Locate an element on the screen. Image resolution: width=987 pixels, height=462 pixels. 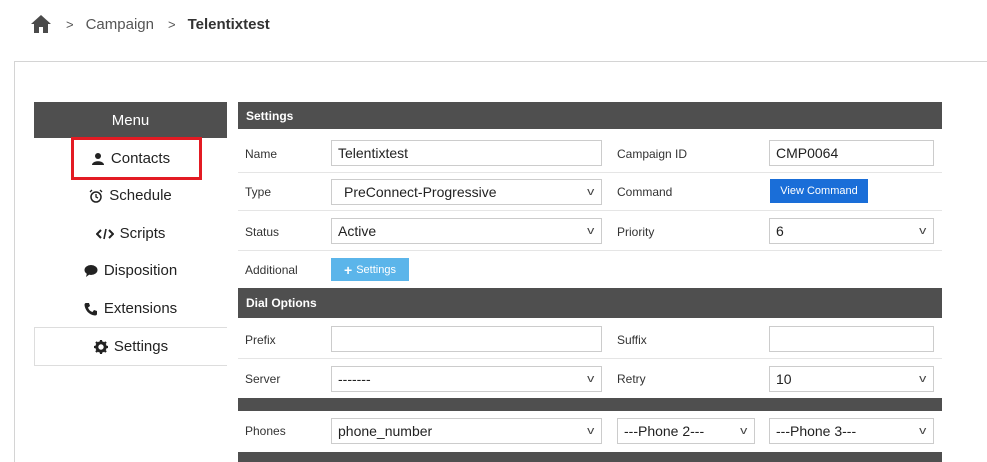
highlight-box is located at coordinates (136, 158).